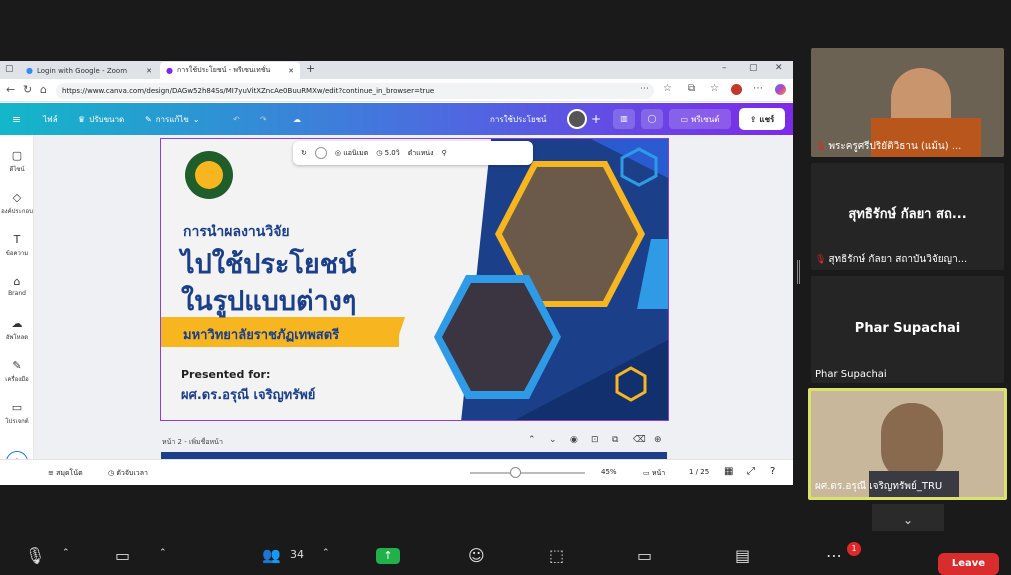 This screenshot has width=1011, height=575. Describe the element at coordinates (968, 564) in the screenshot. I see `leave-button: Leave` at that location.